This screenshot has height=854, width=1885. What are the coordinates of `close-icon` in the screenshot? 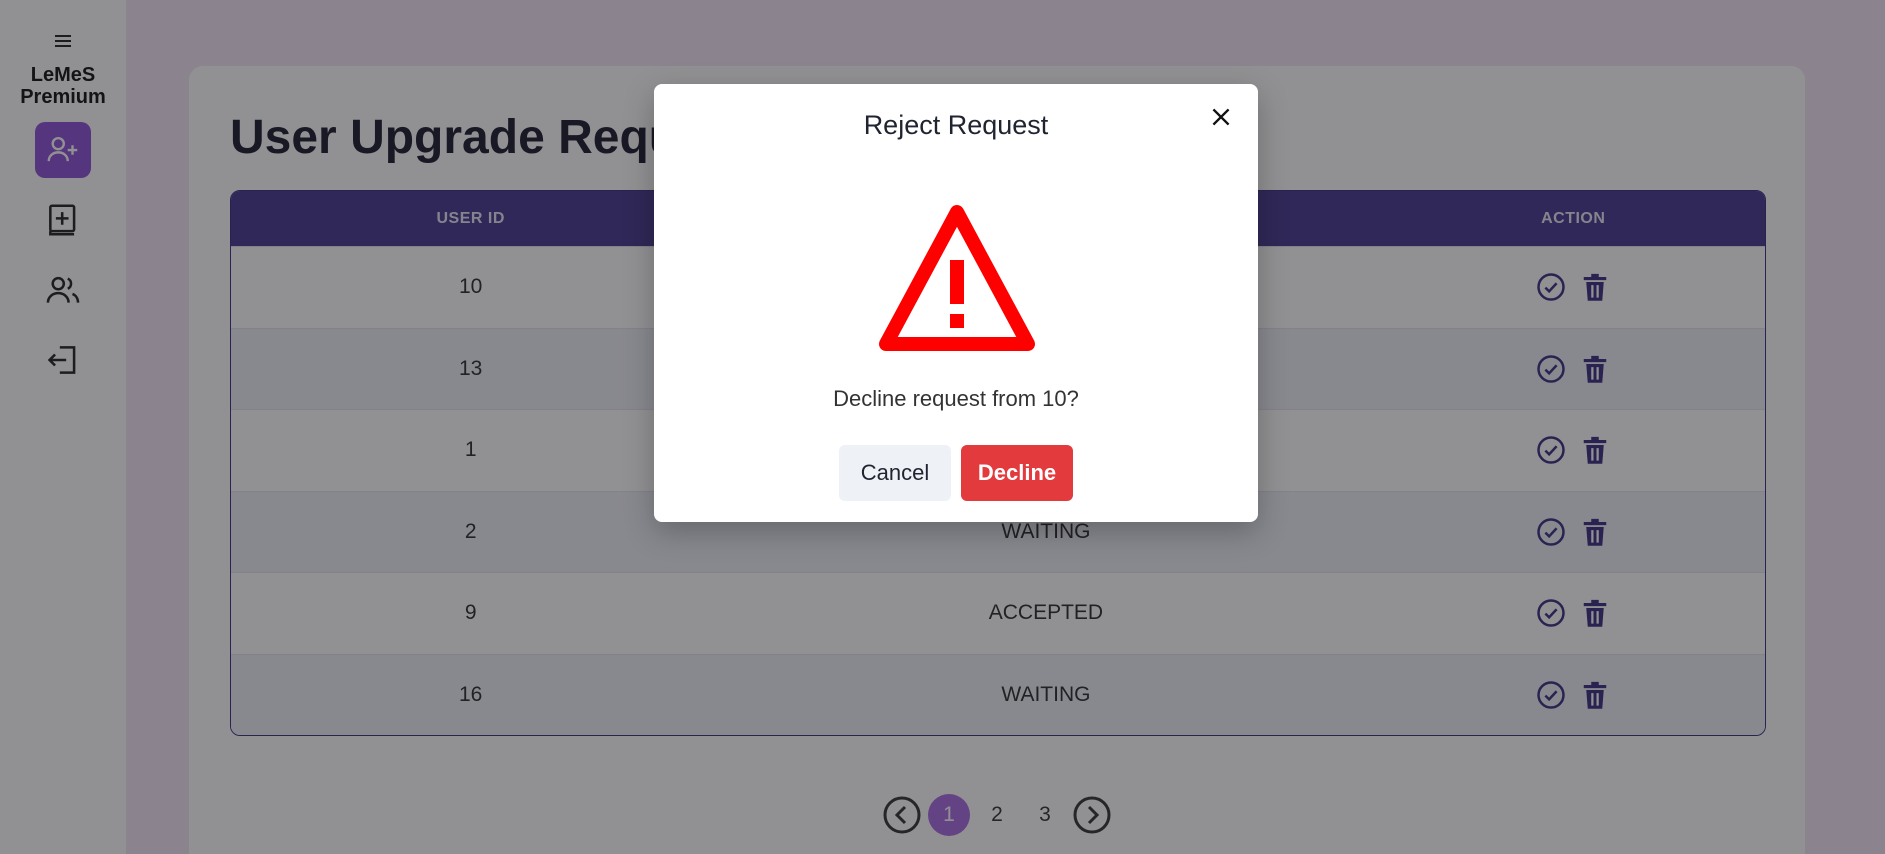 It's located at (1221, 117).